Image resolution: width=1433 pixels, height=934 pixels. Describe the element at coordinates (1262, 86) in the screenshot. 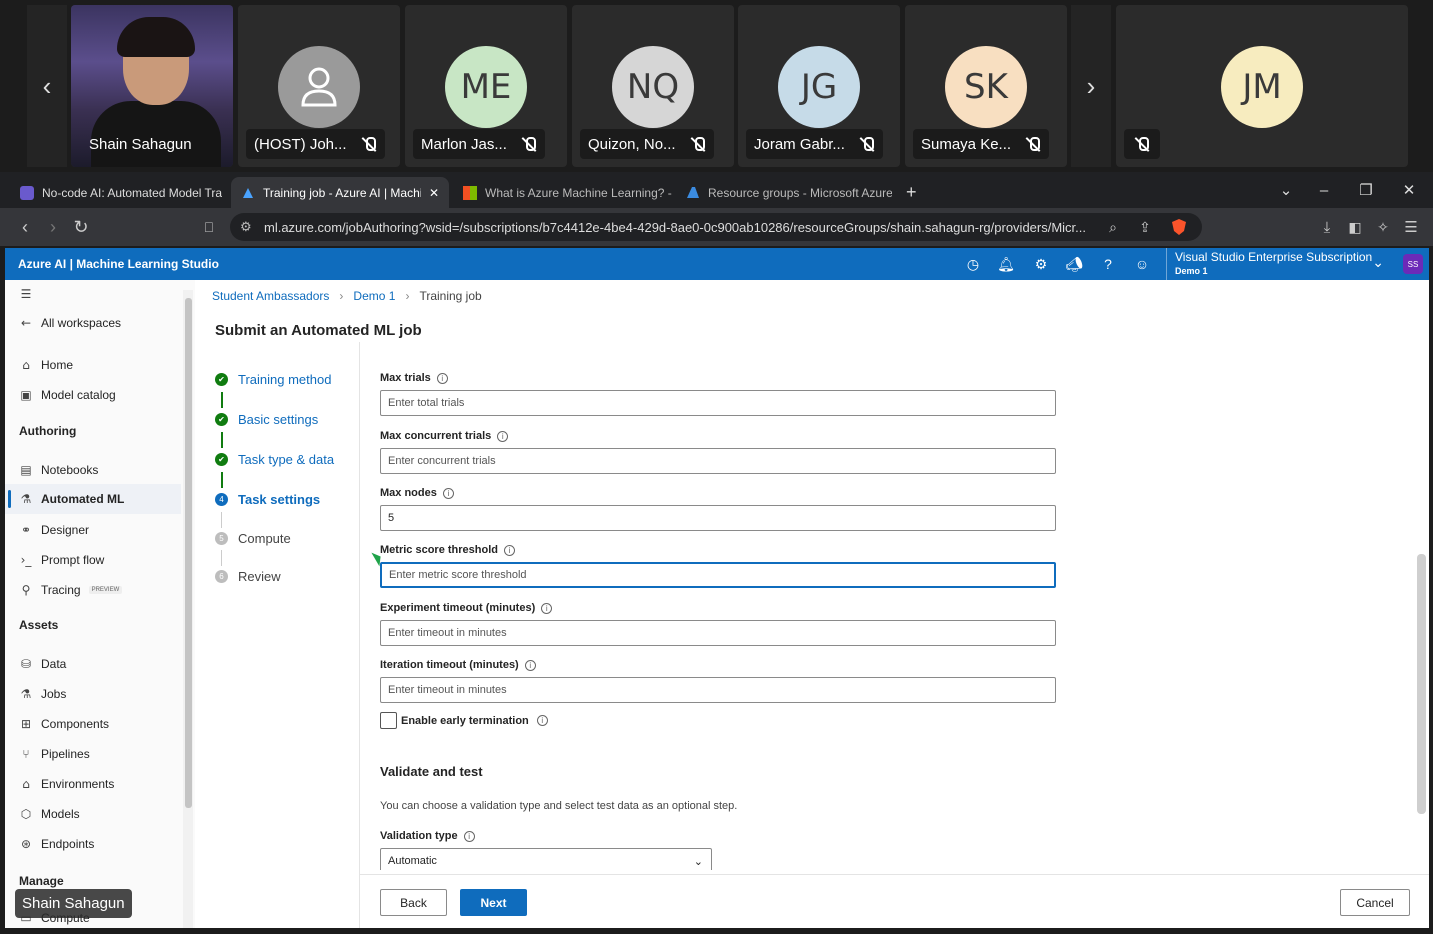

I see `participant-tile: JM` at that location.